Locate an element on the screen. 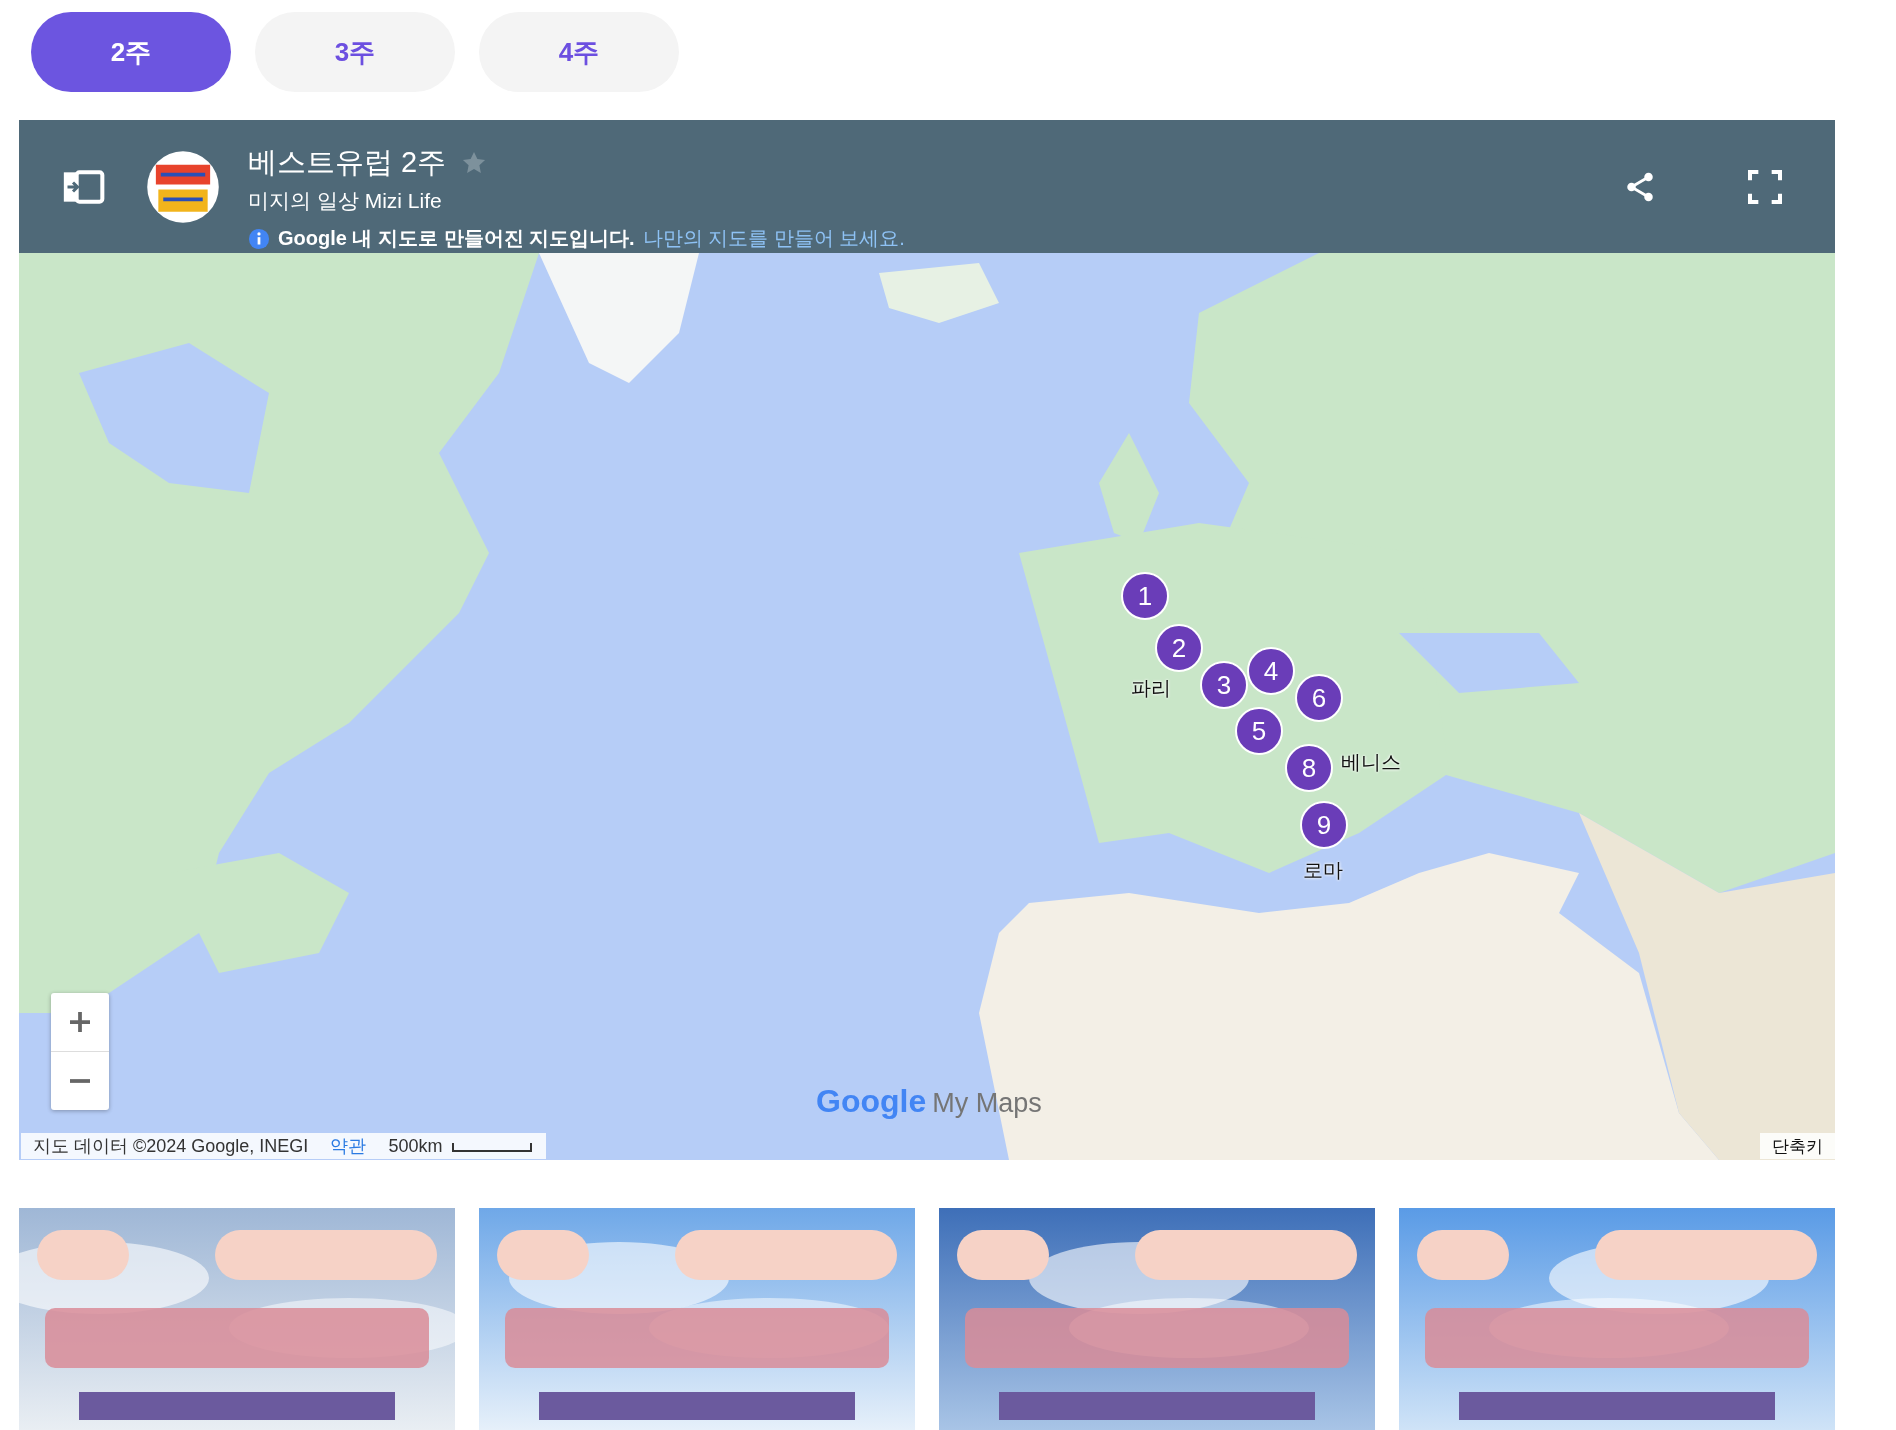 The width and height of the screenshot is (1896, 1430). place-label: 로마 is located at coordinates (1323, 870).